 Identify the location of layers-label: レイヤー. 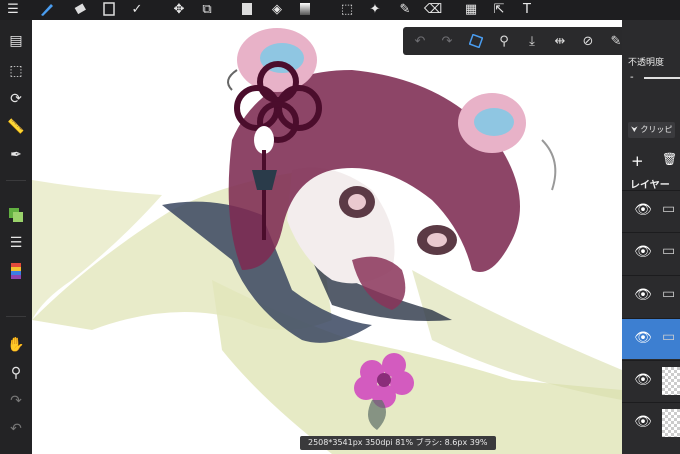
(650, 185).